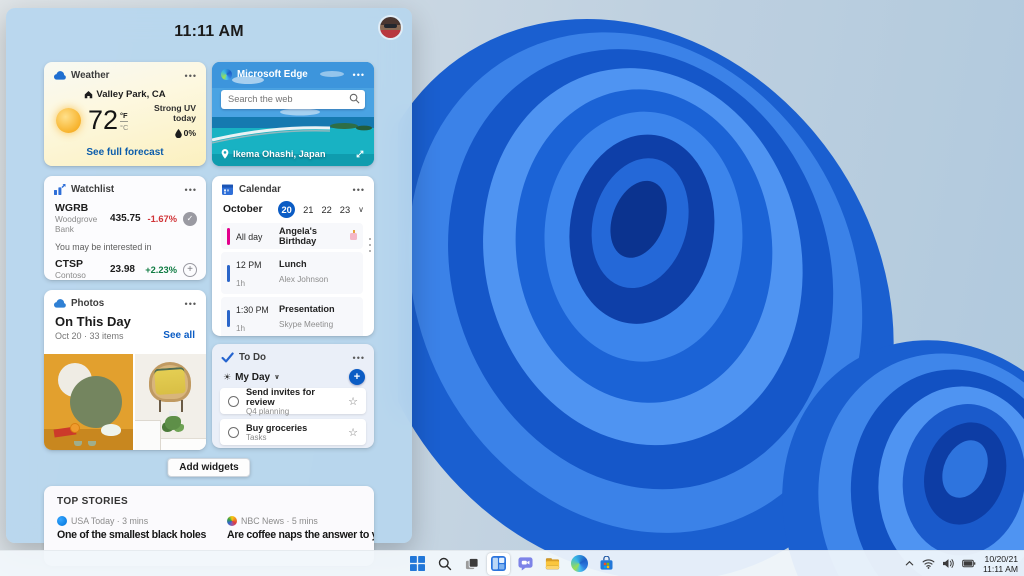 The image size is (1024, 576). What do you see at coordinates (59, 303) in the screenshot?
I see `photos-cloud-icon` at bounding box center [59, 303].